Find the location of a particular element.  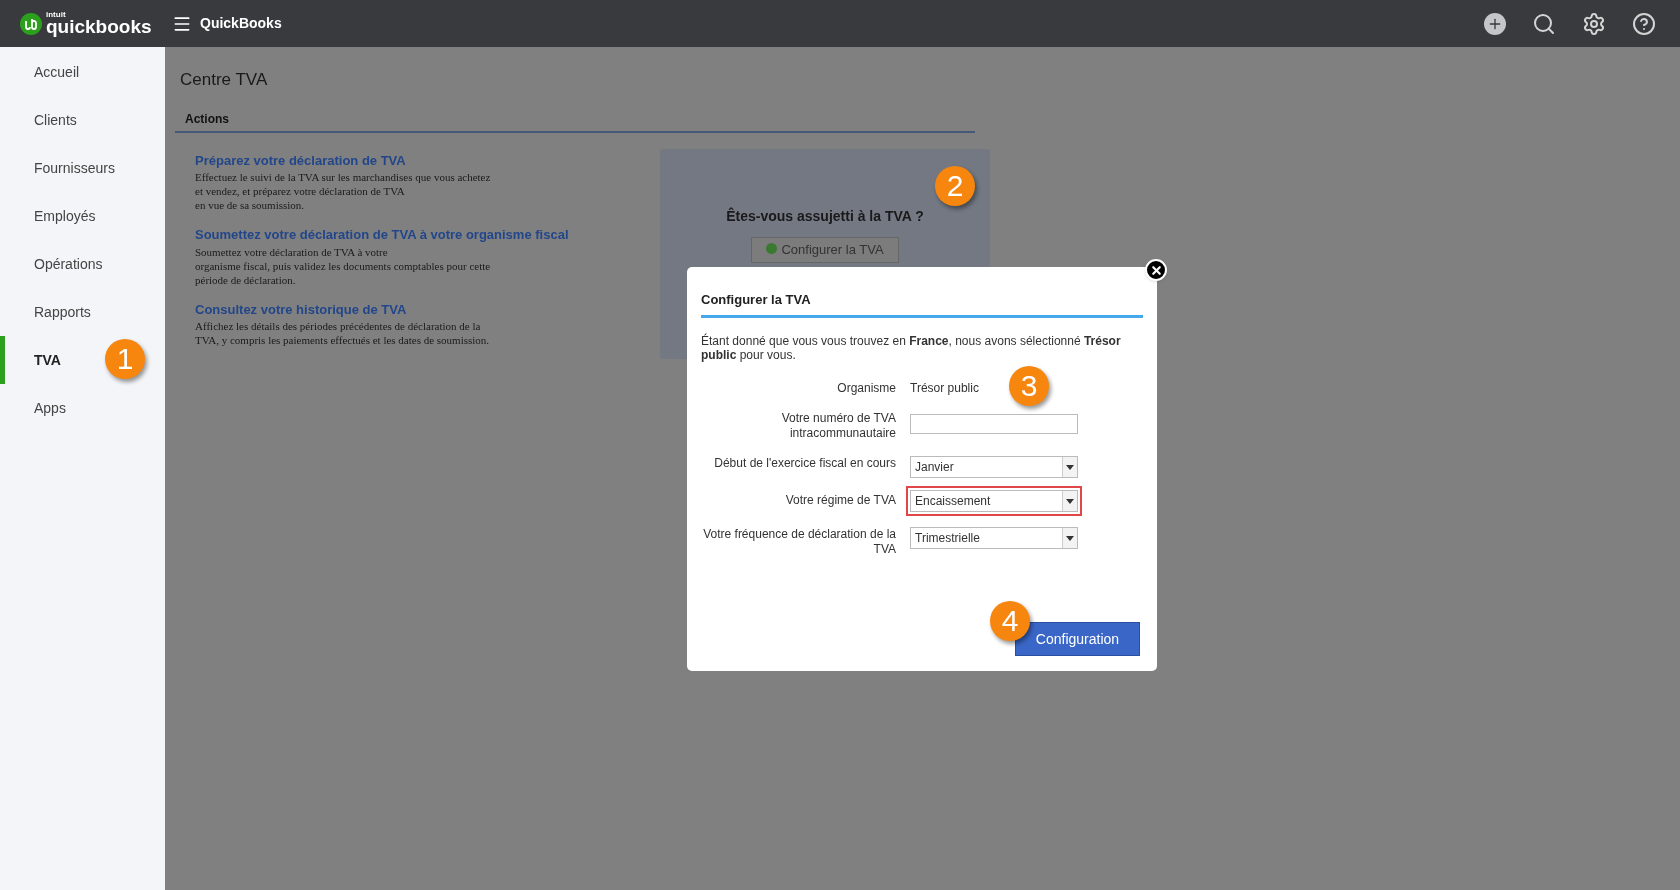

field-label: Début de l'exercice fiscal en cours is located at coordinates (804, 463).